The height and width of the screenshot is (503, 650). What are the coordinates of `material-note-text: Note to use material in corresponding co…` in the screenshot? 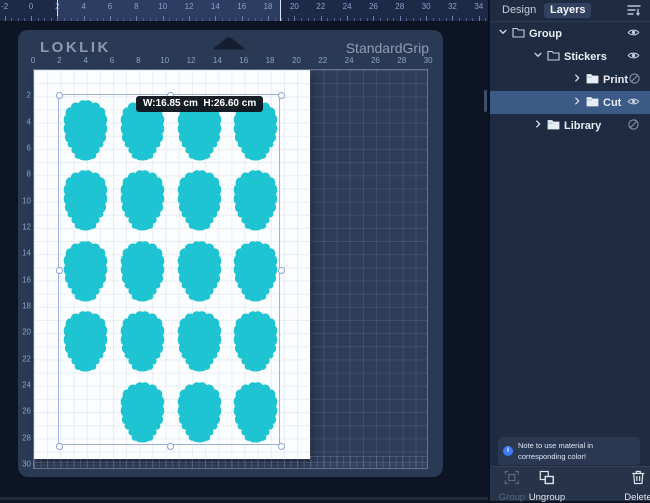 It's located at (556, 451).